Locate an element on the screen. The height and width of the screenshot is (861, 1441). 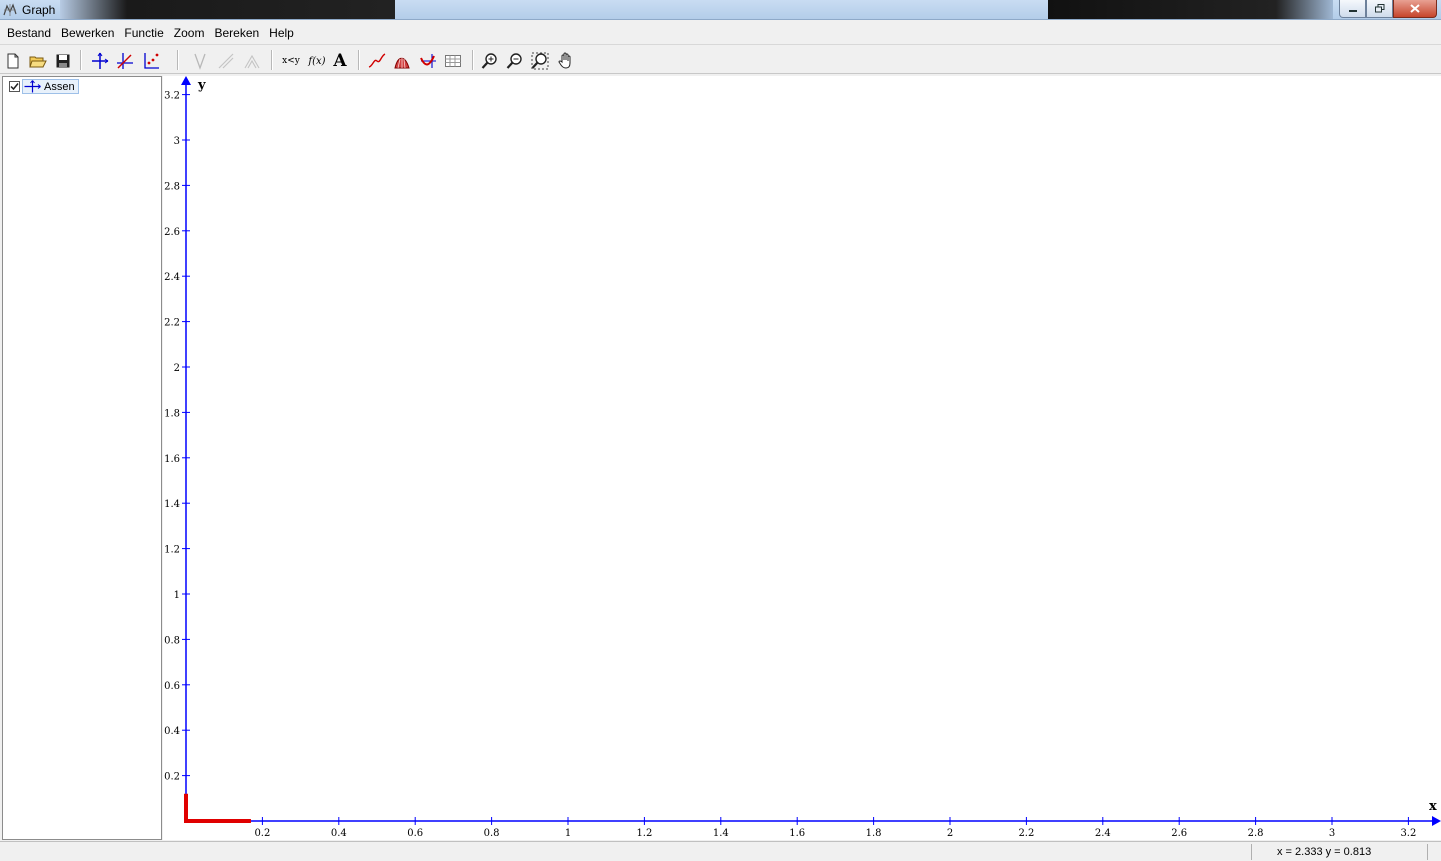
graph-app-icon is located at coordinates (10, 9).